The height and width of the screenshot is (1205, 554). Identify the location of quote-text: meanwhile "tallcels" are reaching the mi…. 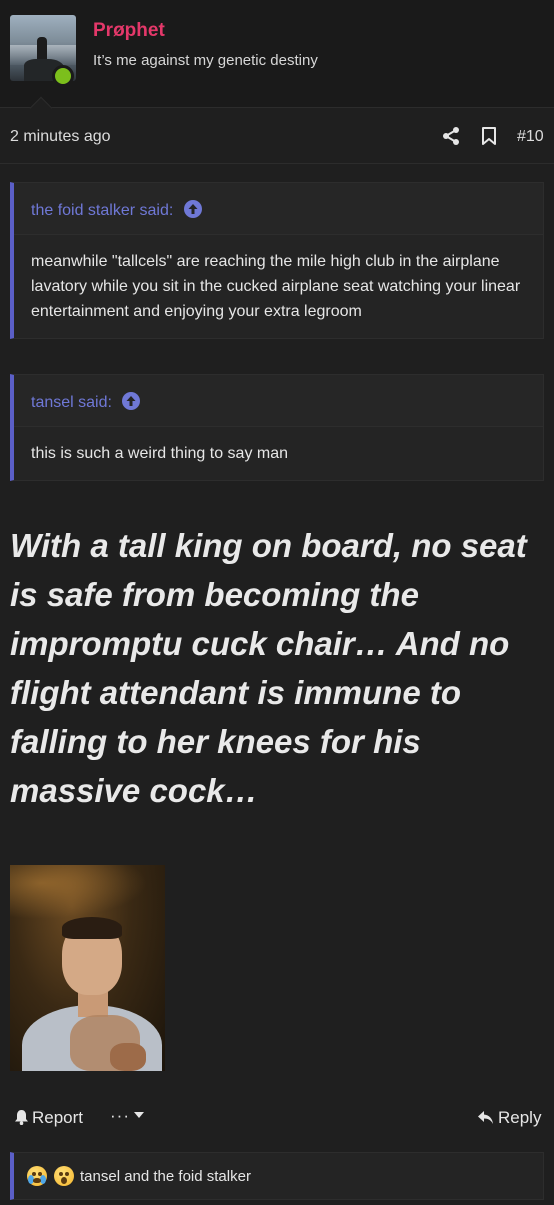
(276, 286).